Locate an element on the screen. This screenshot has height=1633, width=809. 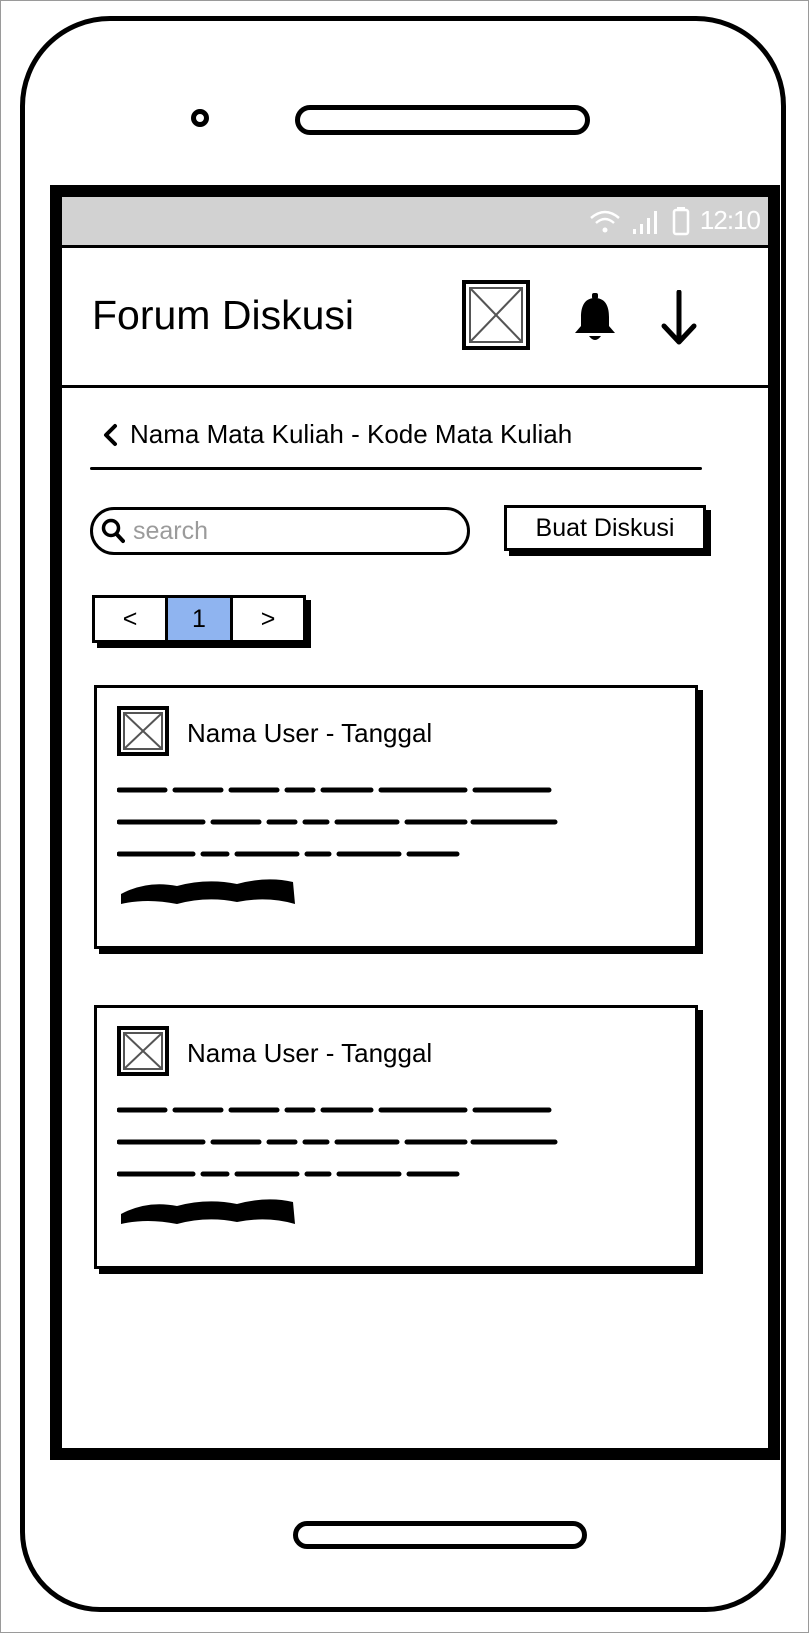
status-time: 12:10 is located at coordinates (730, 220).